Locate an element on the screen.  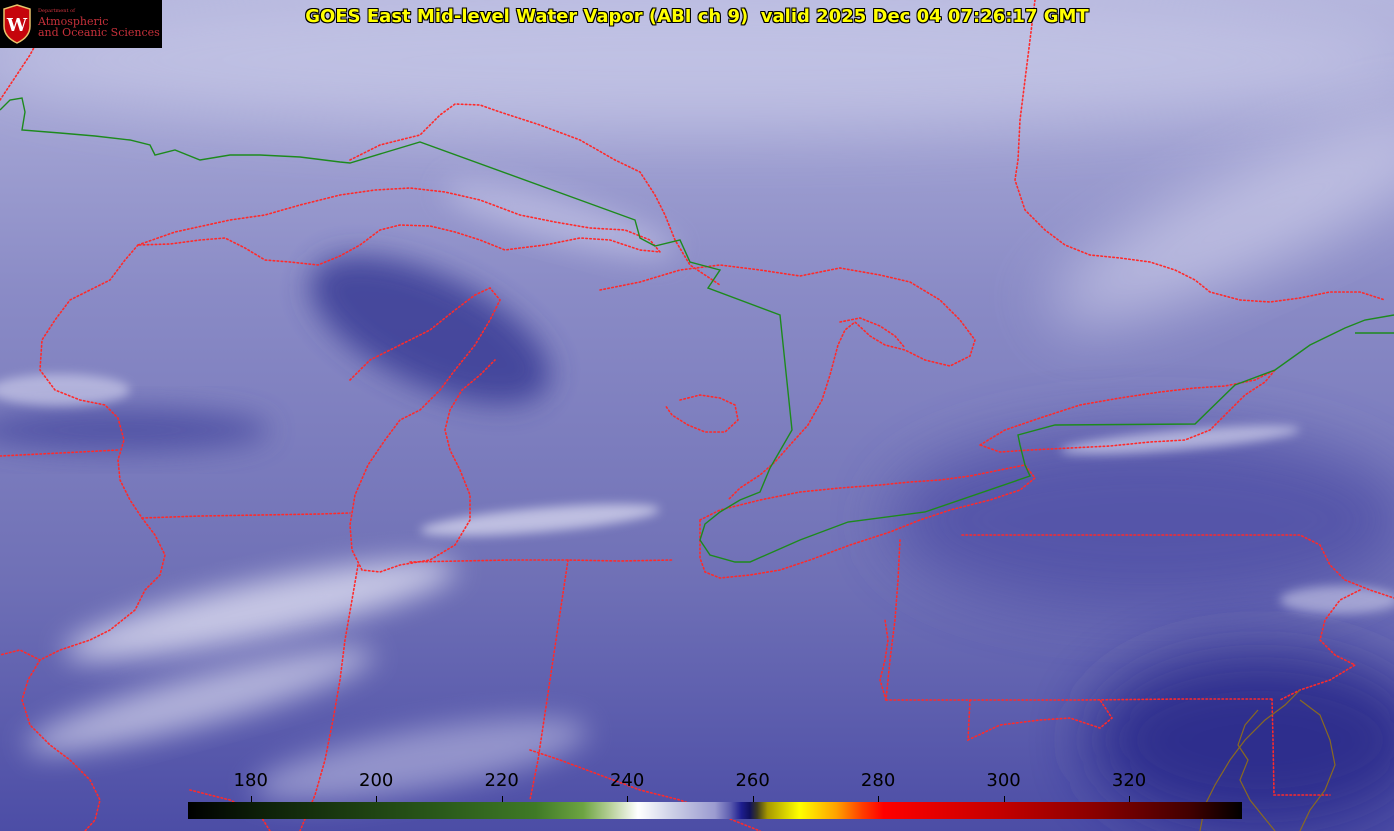
colorbar-tick-label: 200 is located at coordinates (376, 780).